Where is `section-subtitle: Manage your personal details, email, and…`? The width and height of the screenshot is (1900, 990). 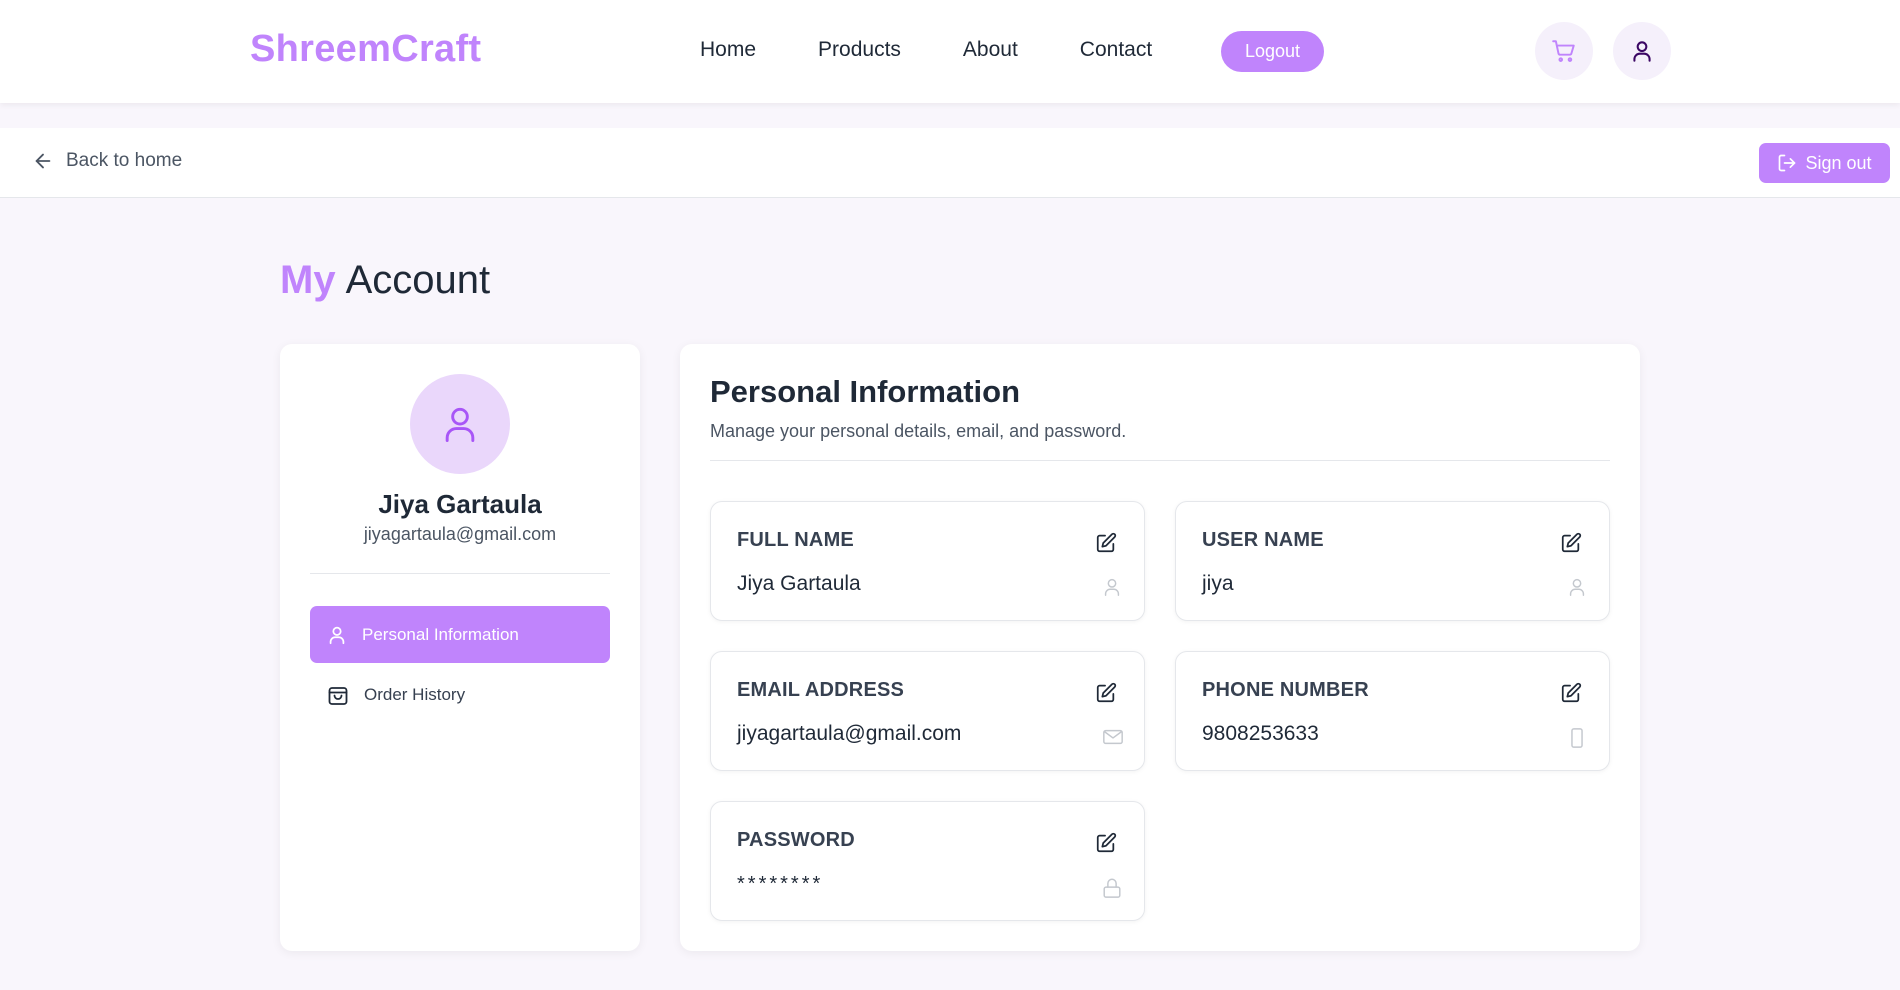 section-subtitle: Manage your personal details, email, and… is located at coordinates (918, 431).